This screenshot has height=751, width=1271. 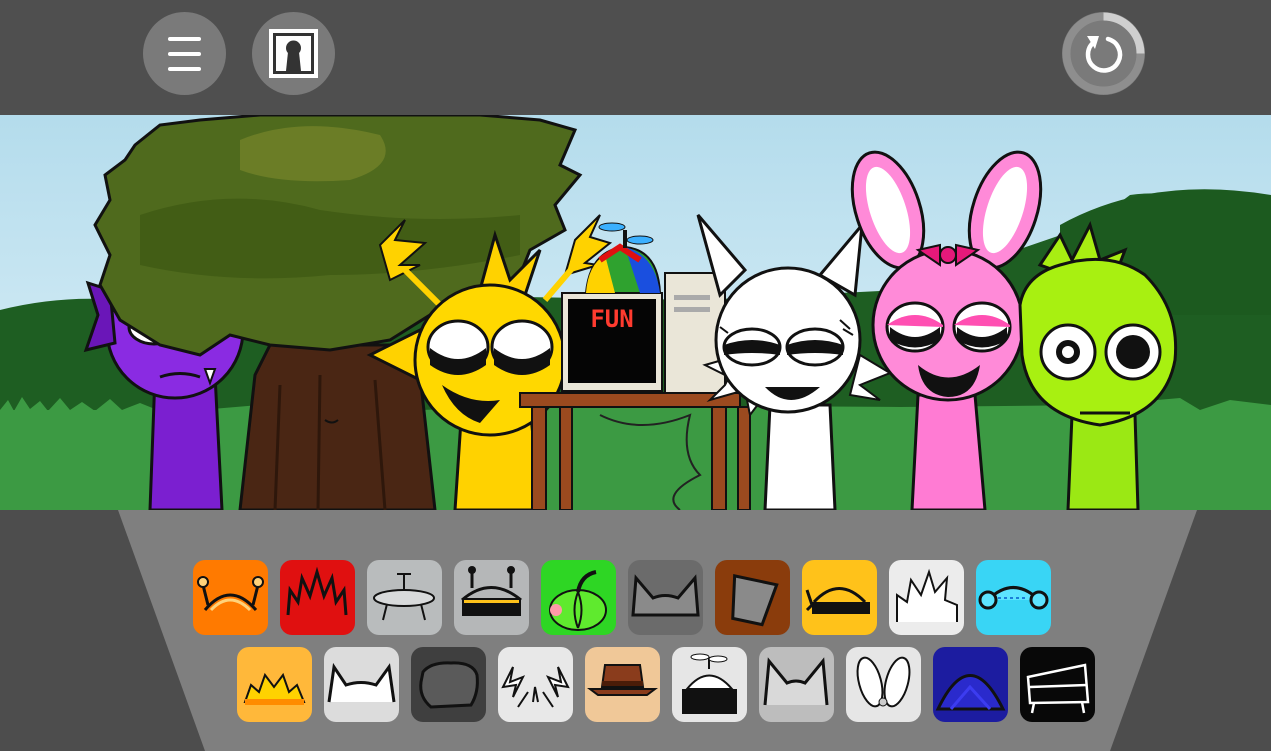 I want to click on white-spiky-hair-sound-icon, so click(x=926, y=597).